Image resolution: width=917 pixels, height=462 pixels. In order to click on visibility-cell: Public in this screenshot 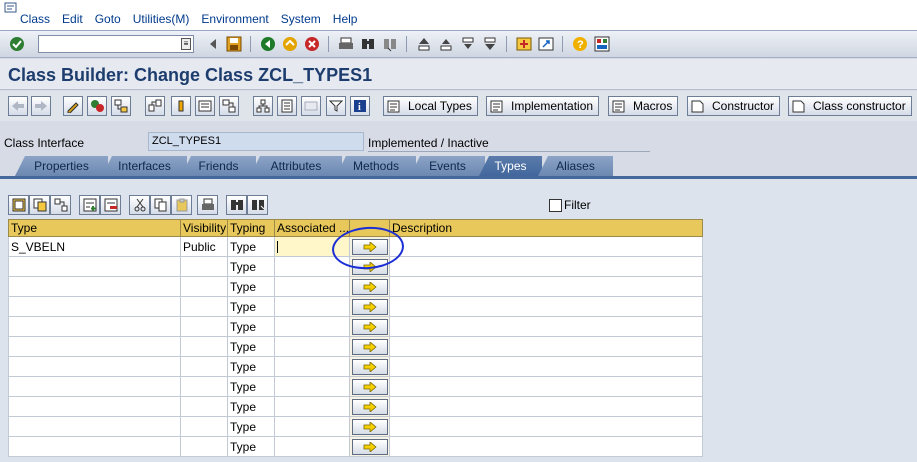, I will do `click(204, 246)`.